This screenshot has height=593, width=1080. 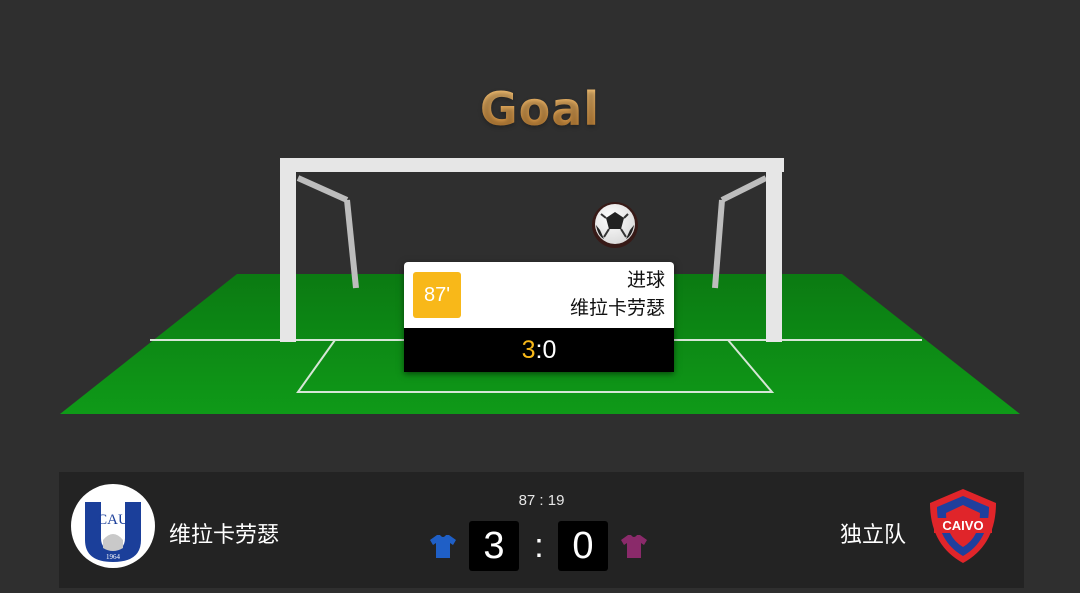 I want to click on away-crest-icon: CAIVO, so click(x=963, y=526).